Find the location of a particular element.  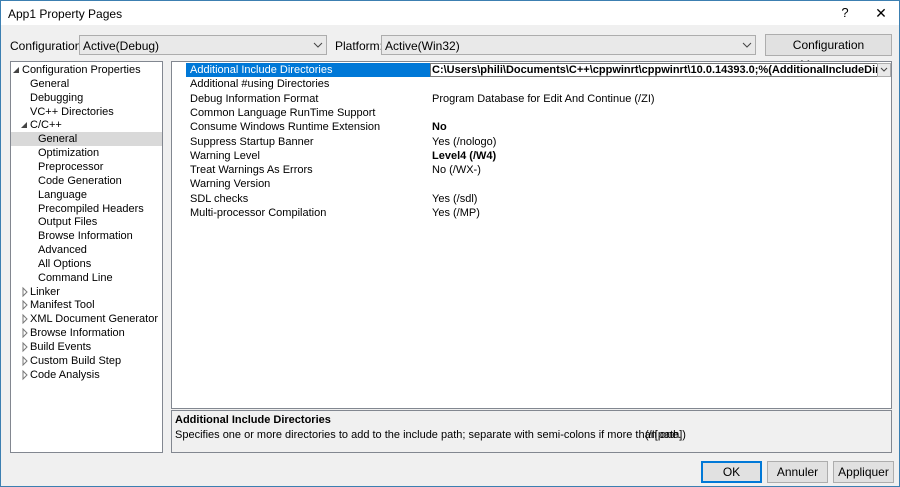

tree-item: XML Document Generator is located at coordinates (86, 319).